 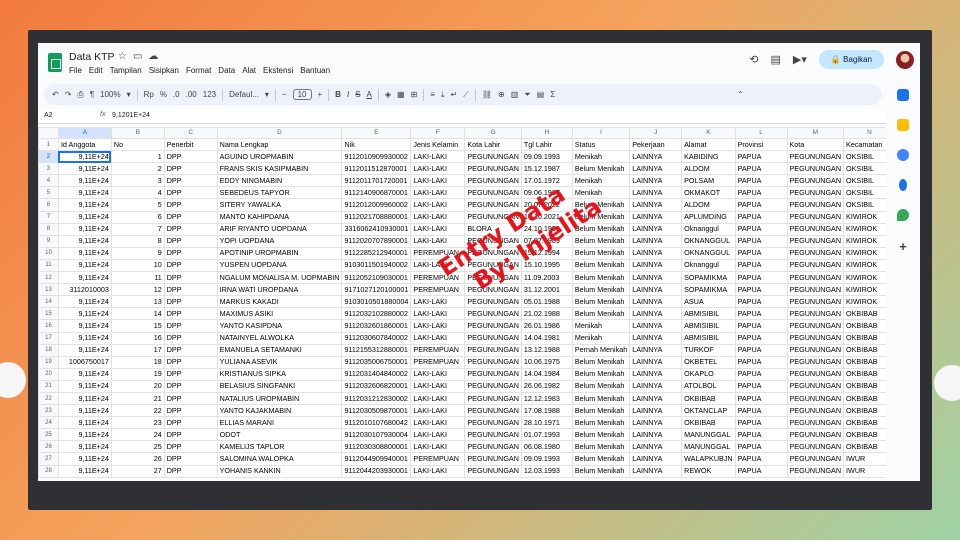 What do you see at coordinates (137, 338) in the screenshot?
I see `table-cell: 16` at bounding box center [137, 338].